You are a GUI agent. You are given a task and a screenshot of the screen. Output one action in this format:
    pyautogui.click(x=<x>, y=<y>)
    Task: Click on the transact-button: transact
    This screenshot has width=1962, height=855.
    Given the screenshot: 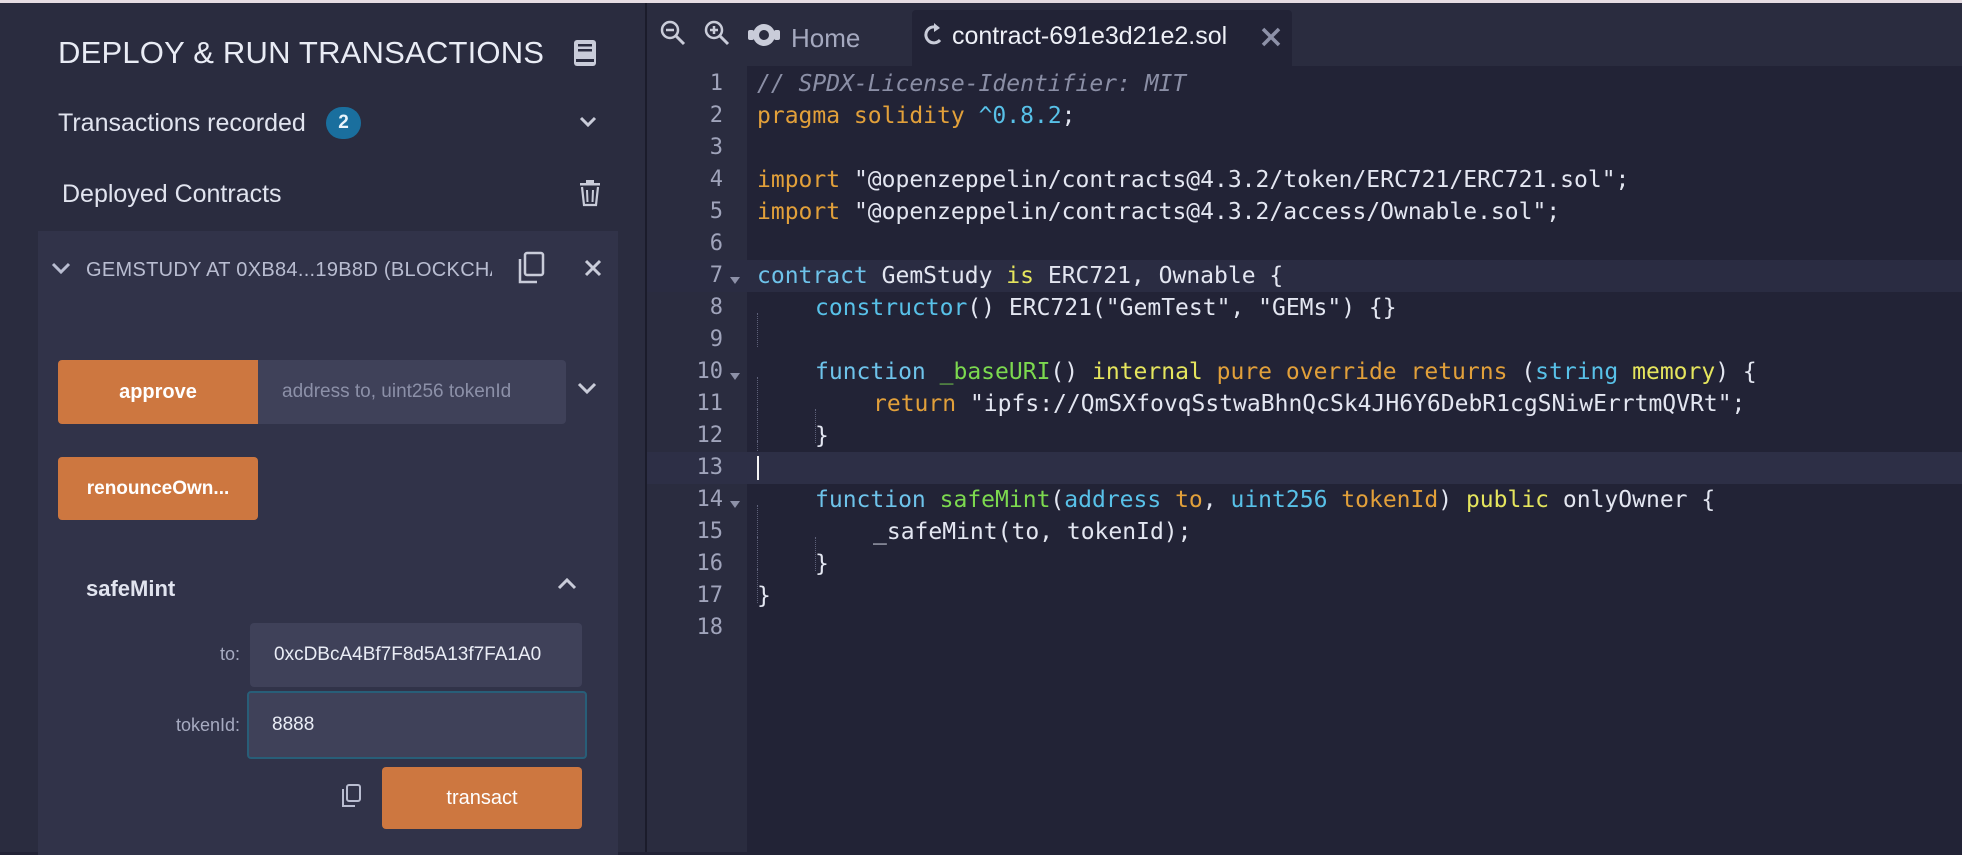 What is the action you would take?
    pyautogui.click(x=482, y=798)
    